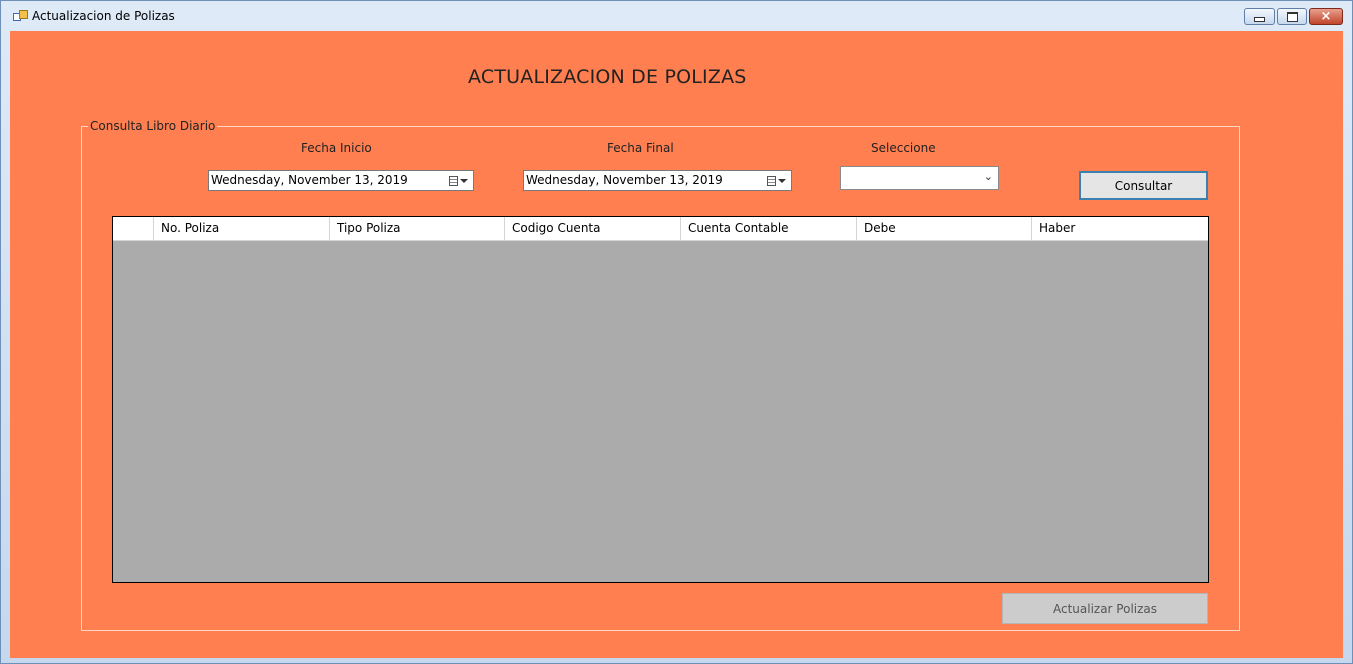  Describe the element at coordinates (944, 228) in the screenshot. I see `column-header-debe: Debe` at that location.